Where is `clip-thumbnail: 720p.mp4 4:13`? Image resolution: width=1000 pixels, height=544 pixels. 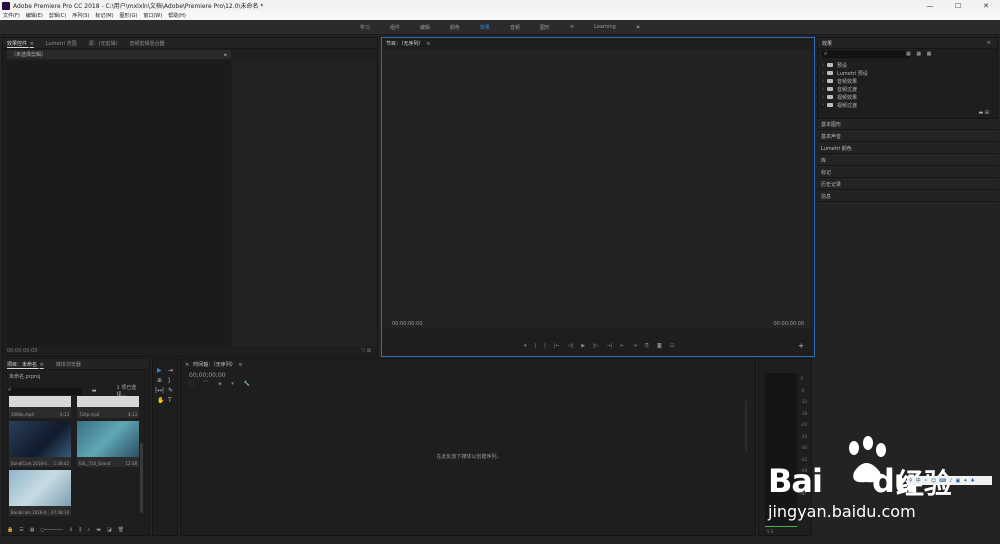 clip-thumbnail: 720p.mp4 4:13 is located at coordinates (108, 407).